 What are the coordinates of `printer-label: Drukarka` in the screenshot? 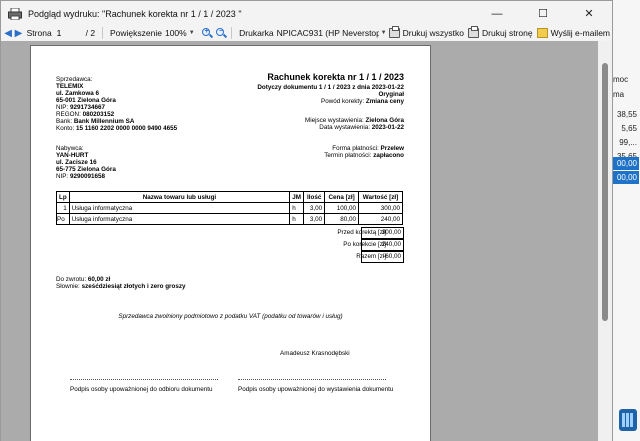 It's located at (256, 33).